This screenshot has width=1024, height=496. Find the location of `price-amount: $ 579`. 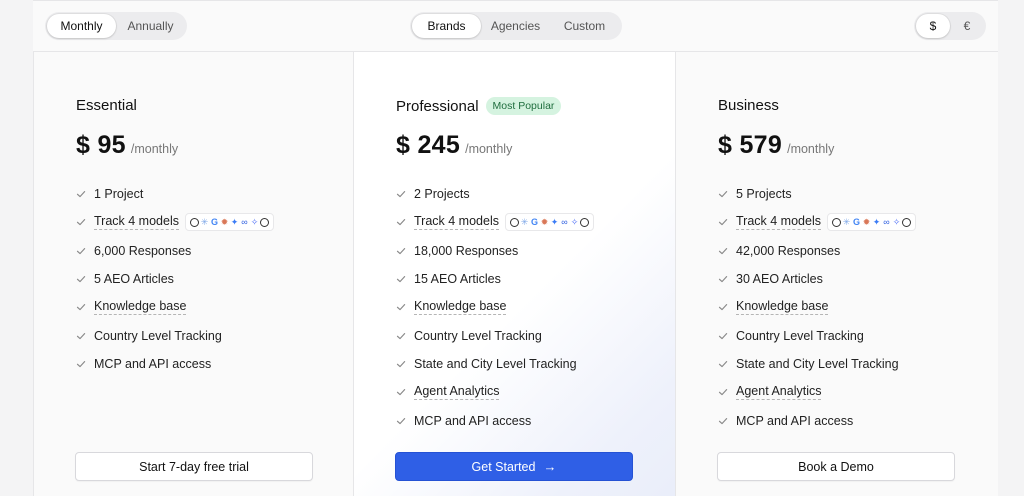

price-amount: $ 579 is located at coordinates (750, 145).